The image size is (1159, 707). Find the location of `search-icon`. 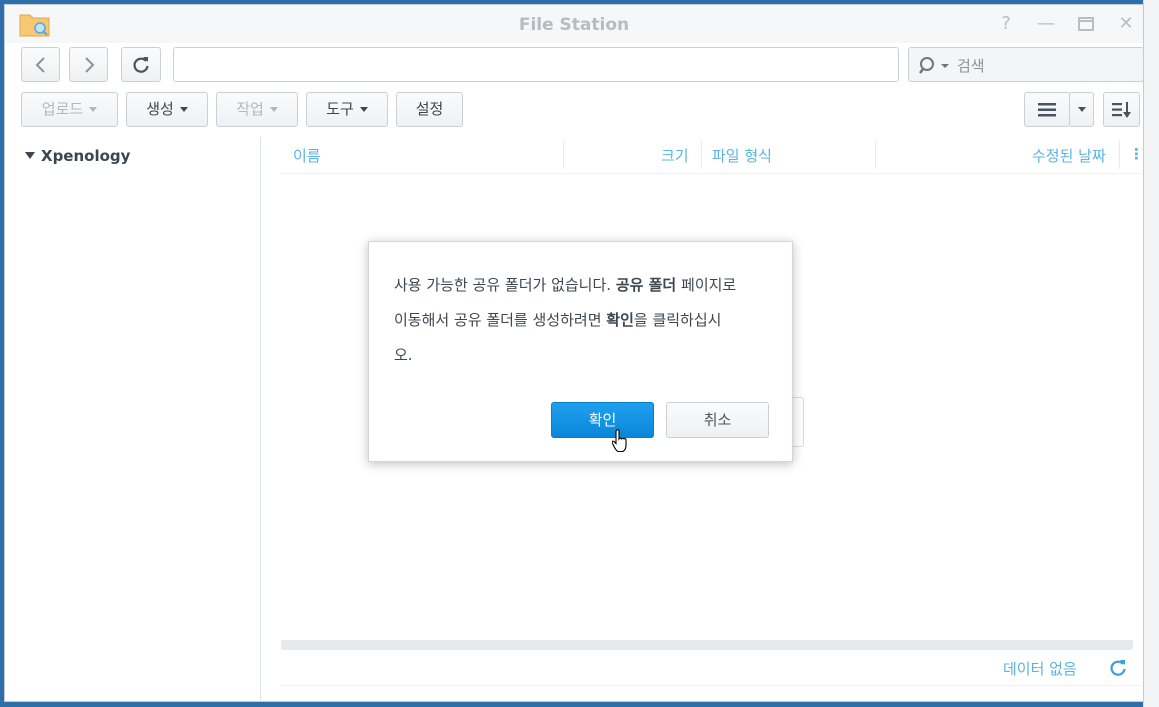

search-icon is located at coordinates (934, 65).